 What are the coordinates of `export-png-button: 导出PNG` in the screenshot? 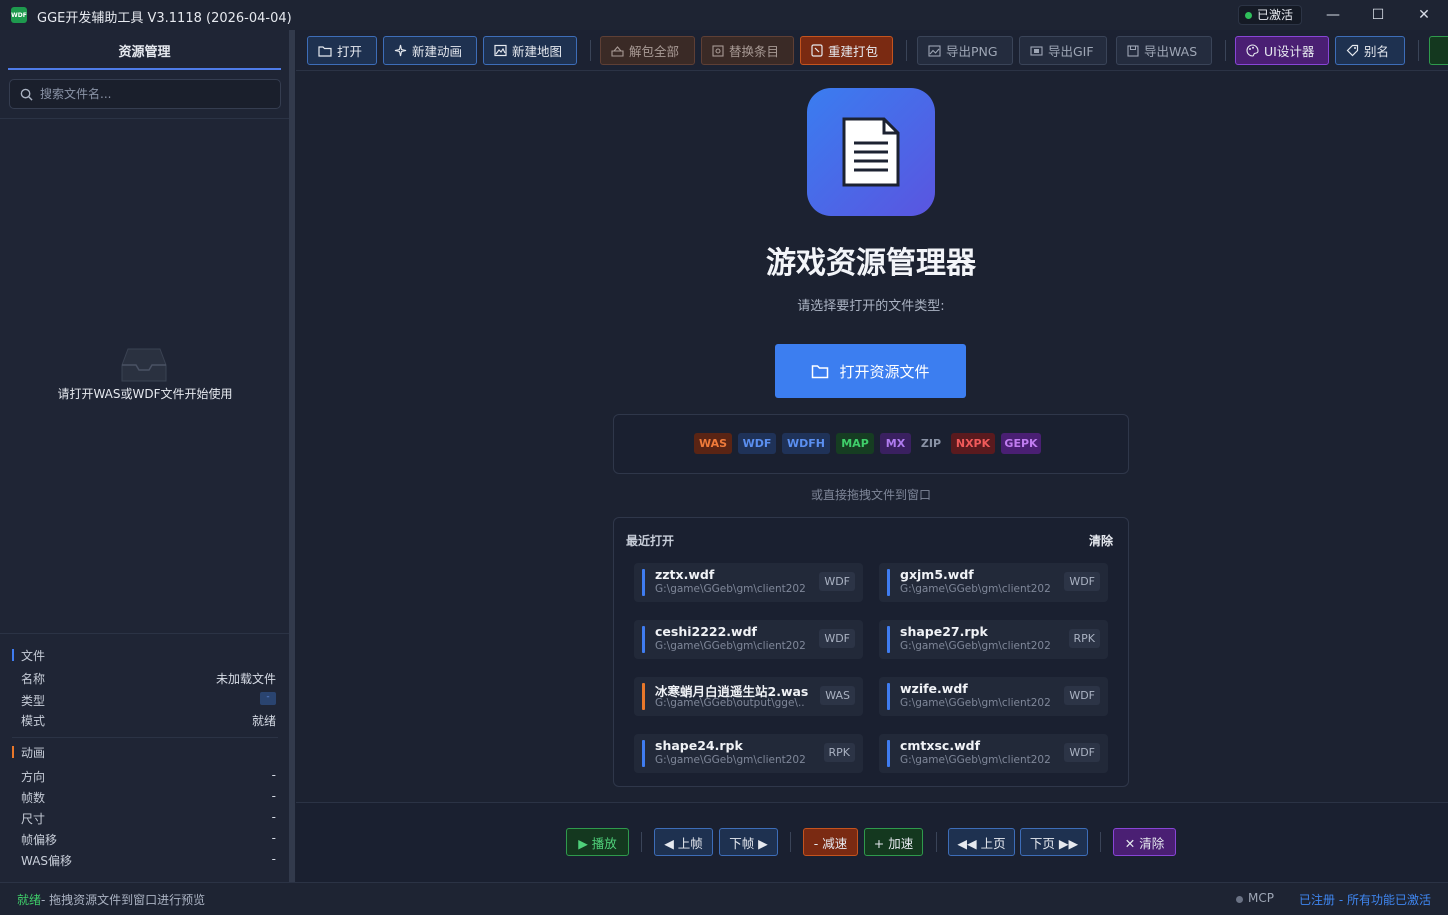 It's located at (965, 50).